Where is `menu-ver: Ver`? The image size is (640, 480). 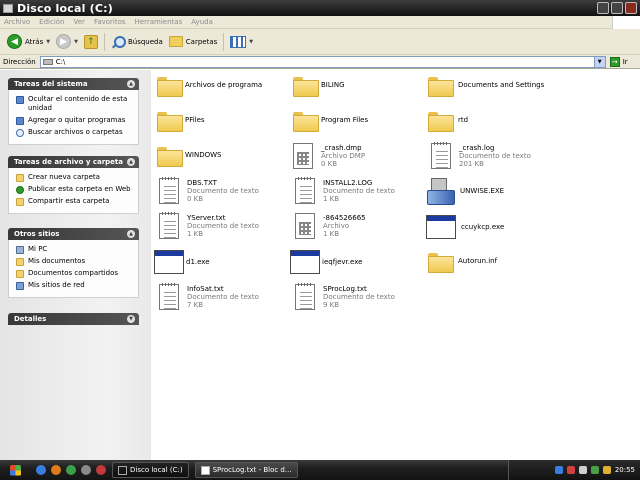
menu-ver: Ver is located at coordinates (79, 22).